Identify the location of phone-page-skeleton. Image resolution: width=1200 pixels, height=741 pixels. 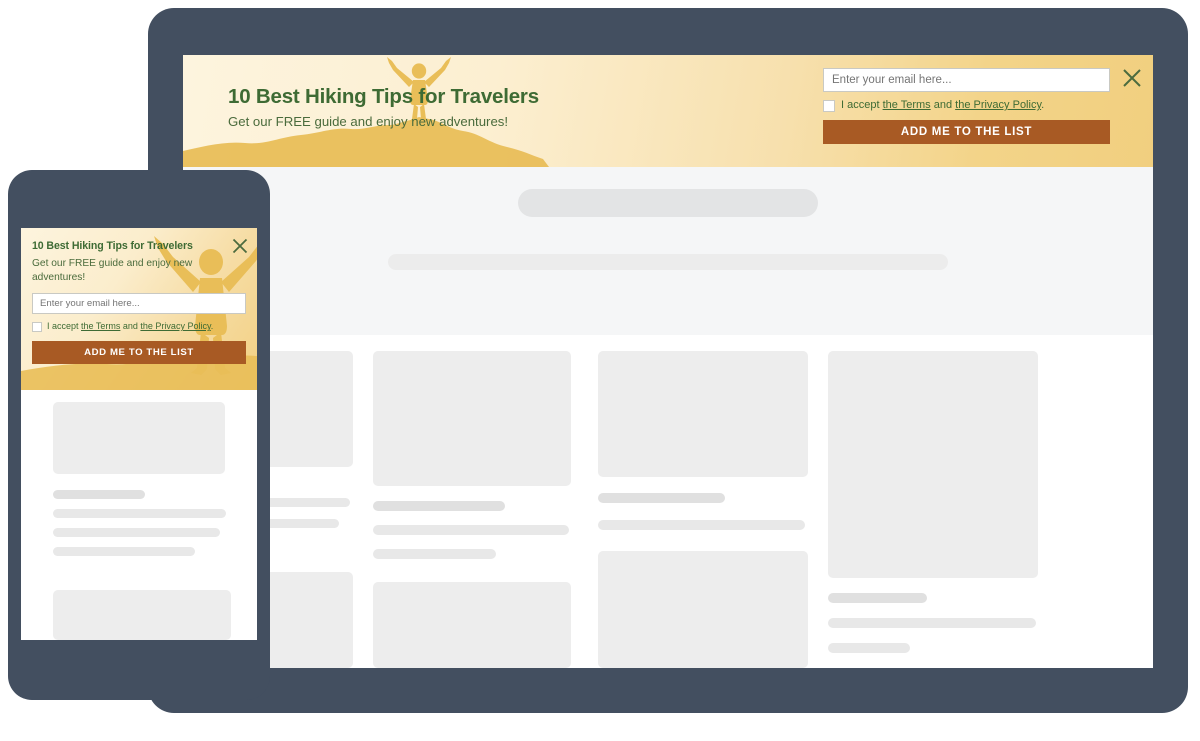
(139, 515).